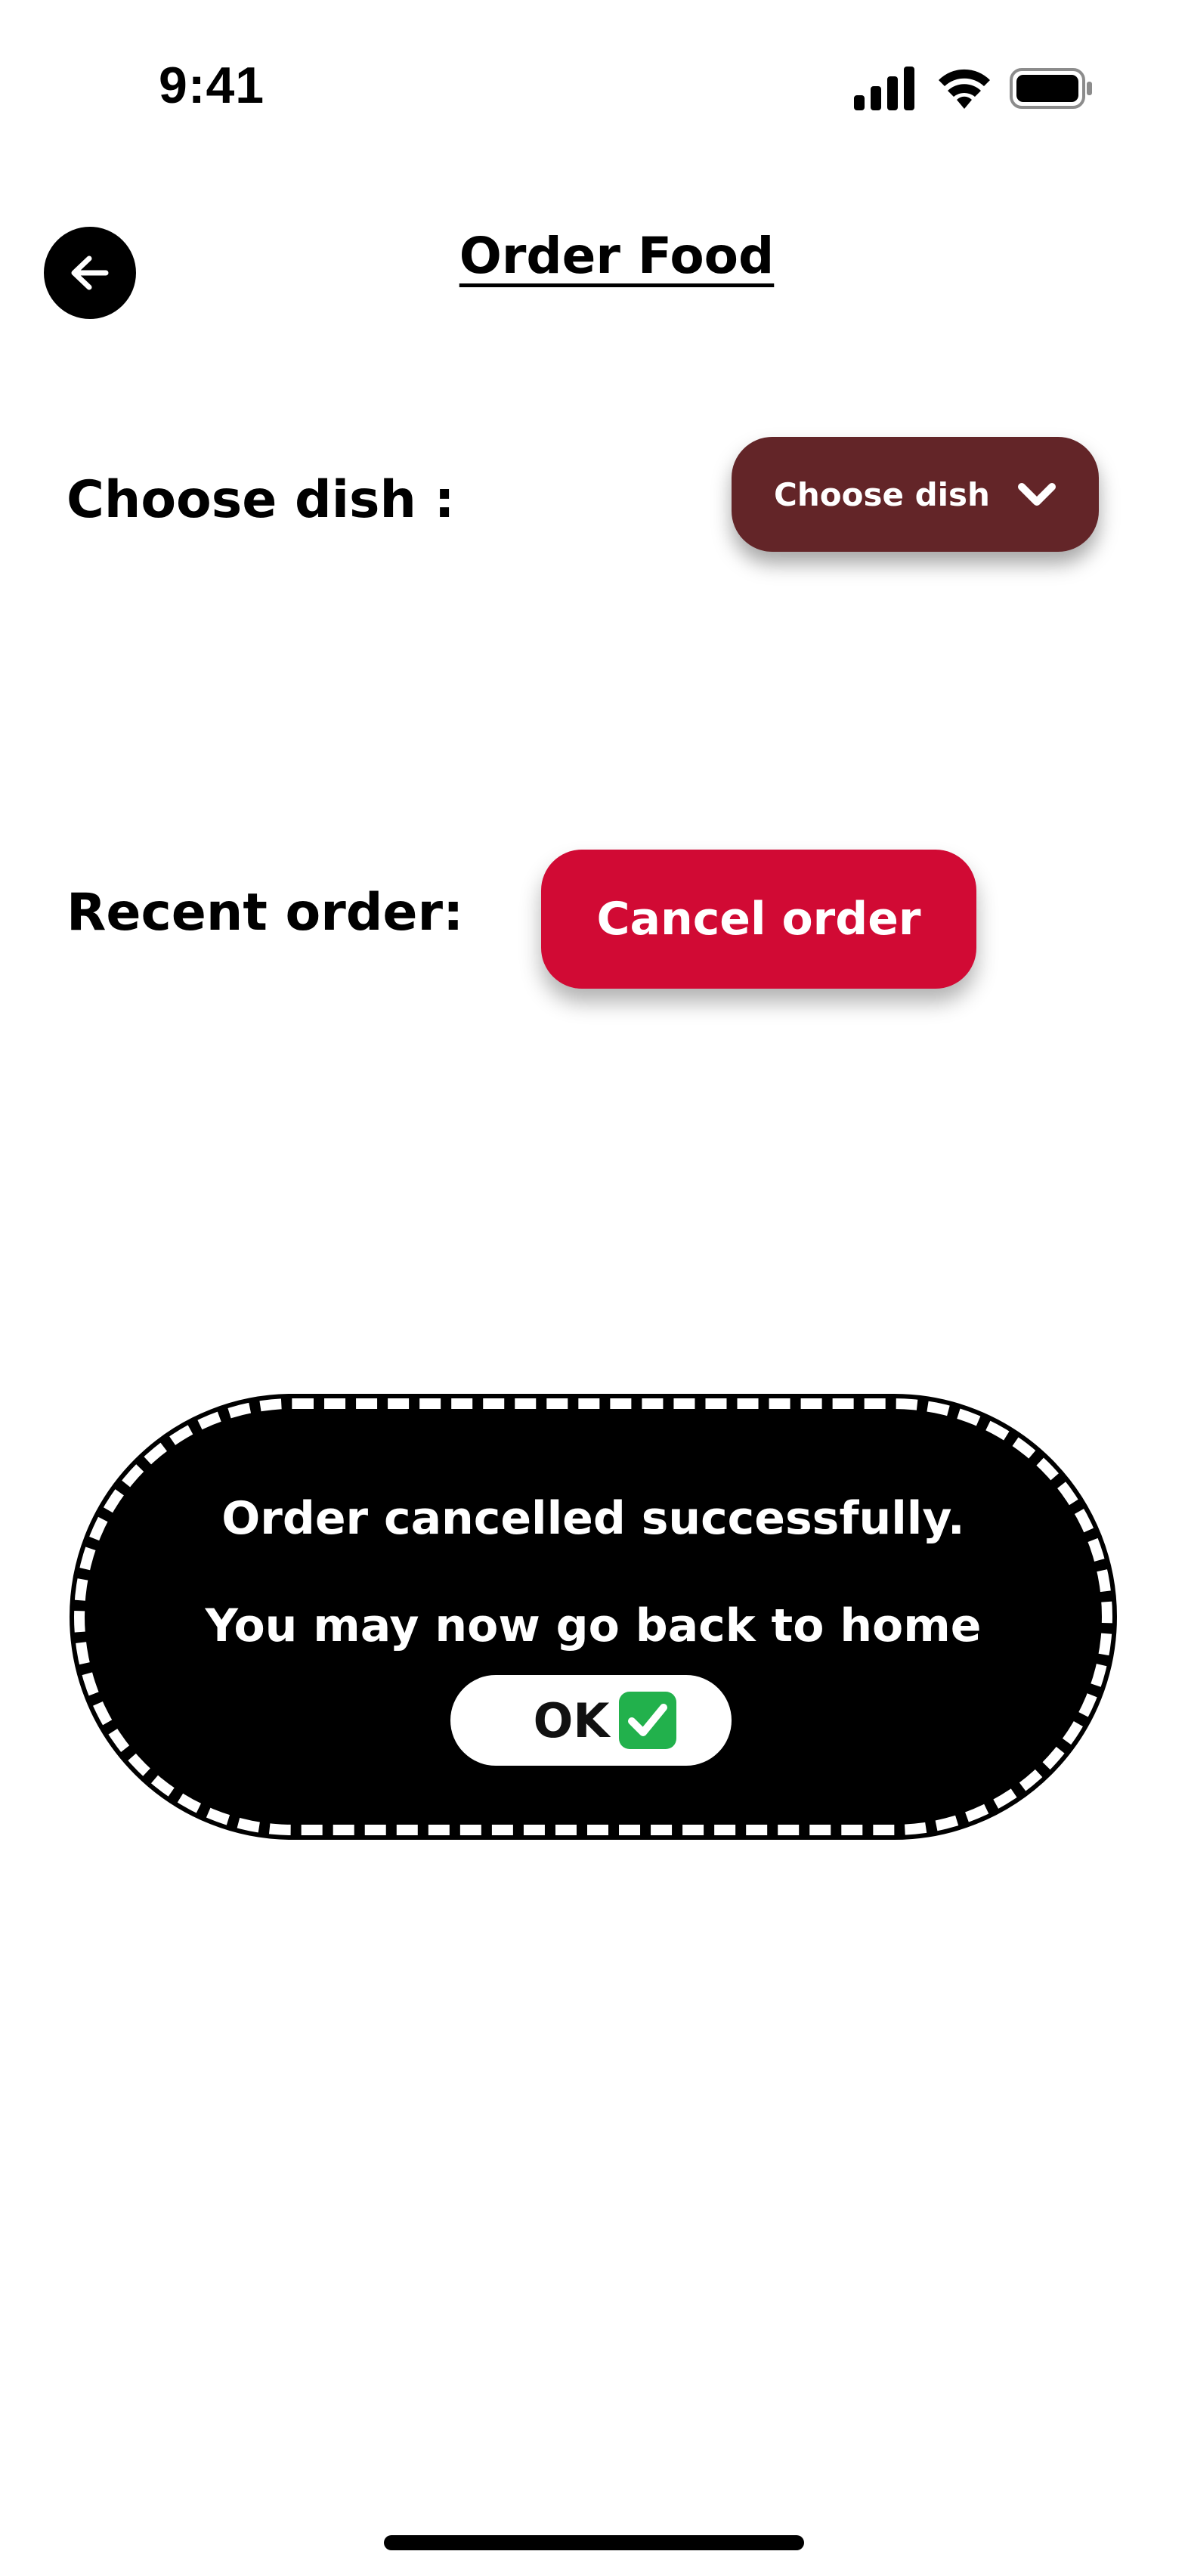  I want to click on ok-button-label: OK, so click(571, 1720).